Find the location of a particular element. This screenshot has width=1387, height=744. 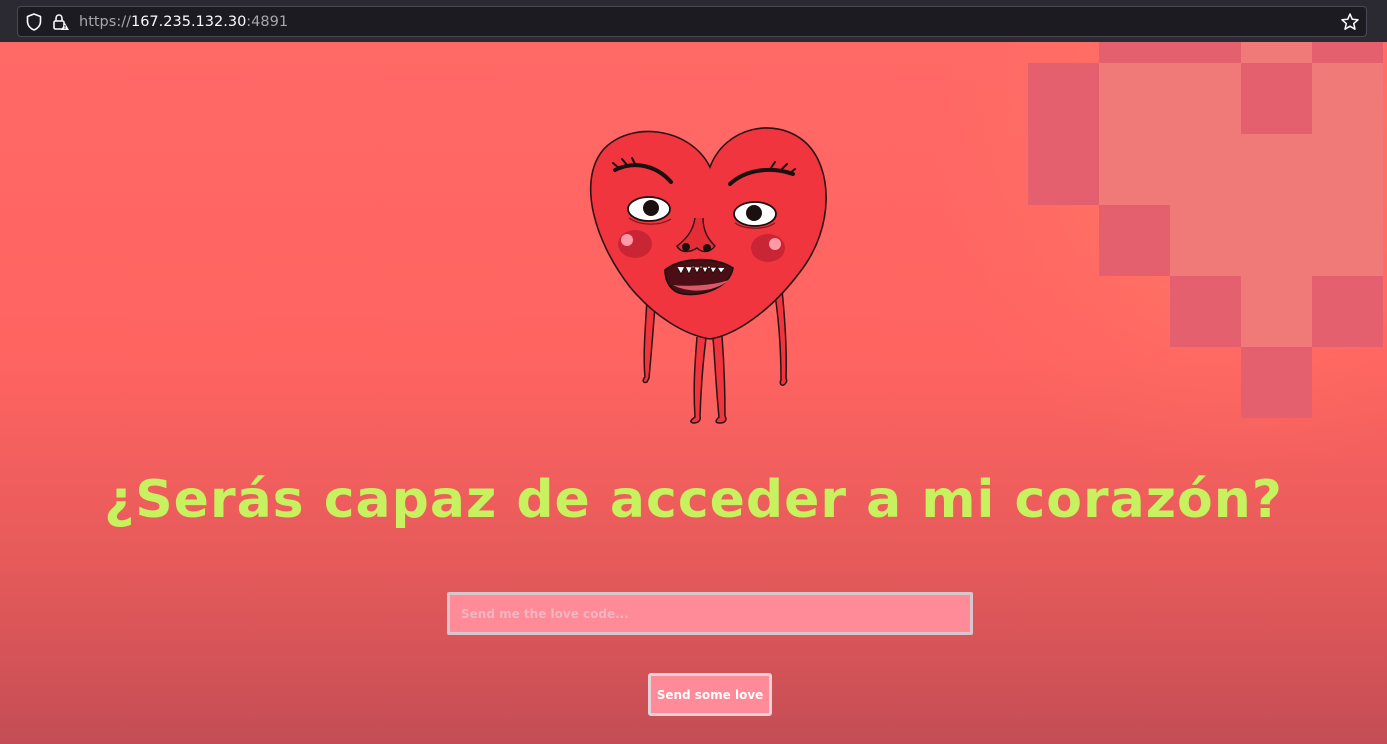

pixel-heart-decoration is located at coordinates (1207, 232).